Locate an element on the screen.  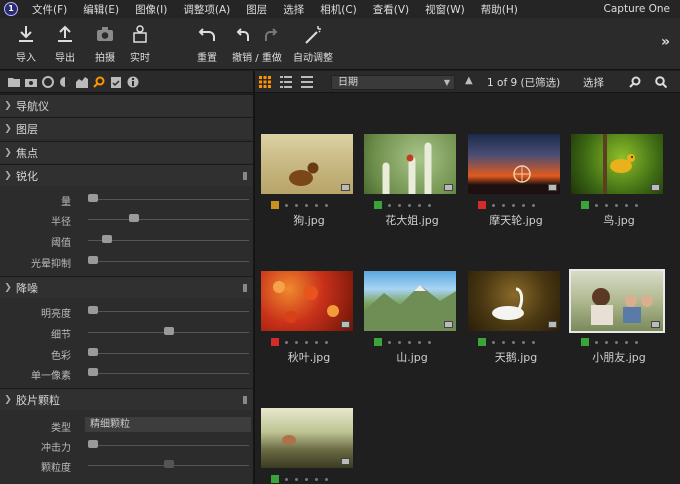
image-thumbnail: 秋叶.jpg is located at coordinates (305, 297).